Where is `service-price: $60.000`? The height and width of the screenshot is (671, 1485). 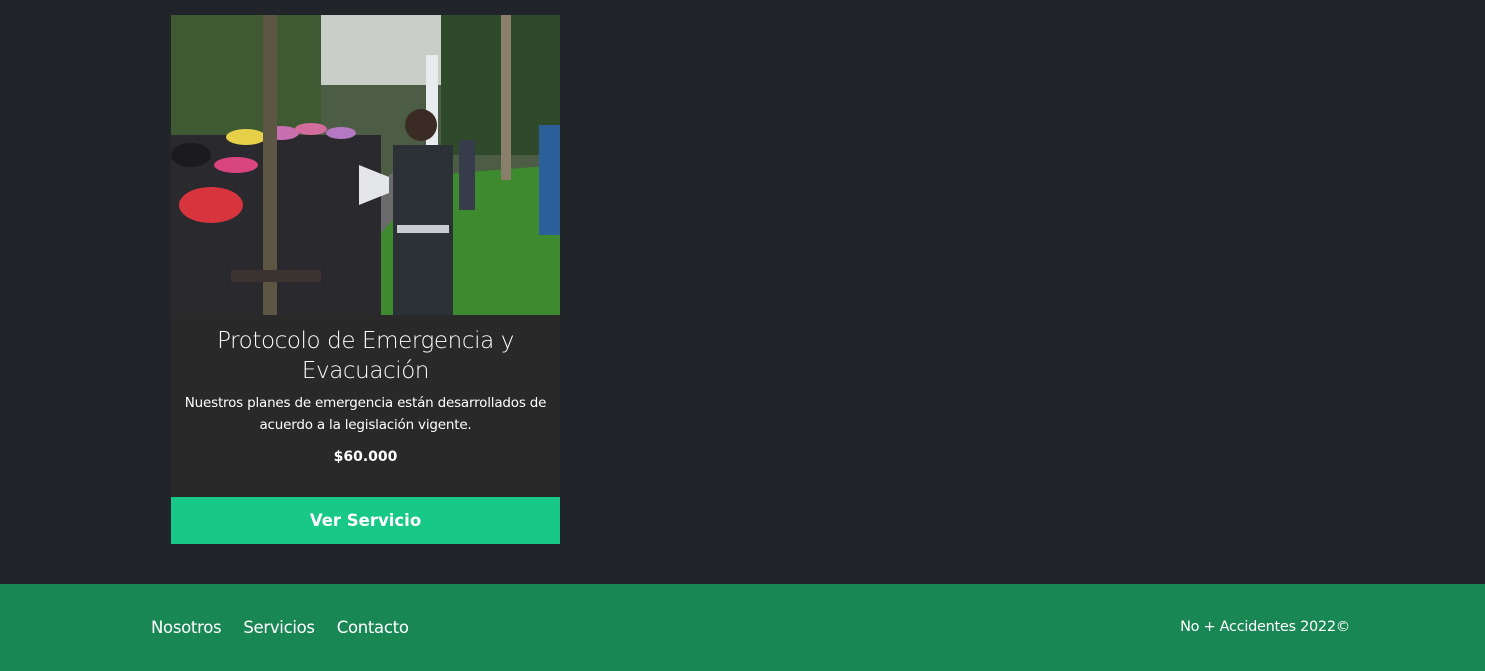
service-price: $60.000 is located at coordinates (365, 457).